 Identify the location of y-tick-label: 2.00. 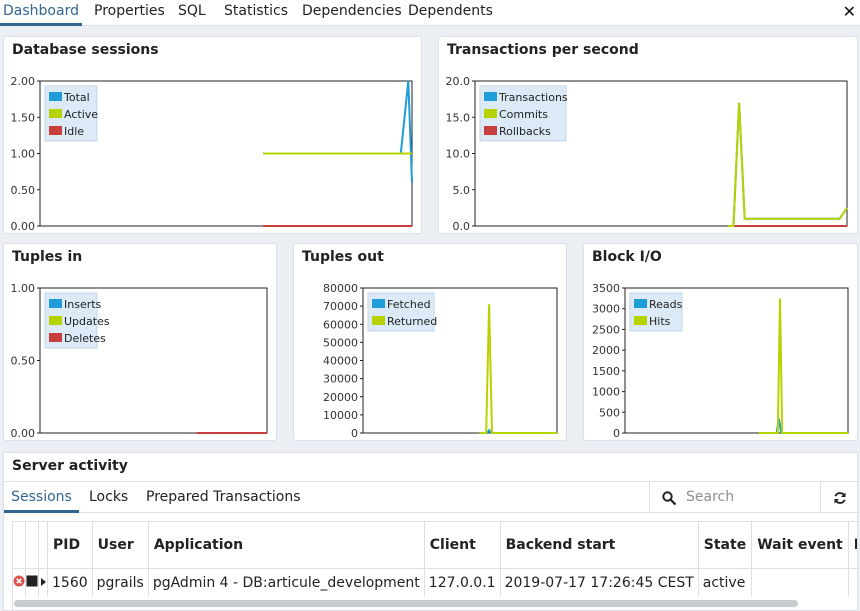
(23, 81).